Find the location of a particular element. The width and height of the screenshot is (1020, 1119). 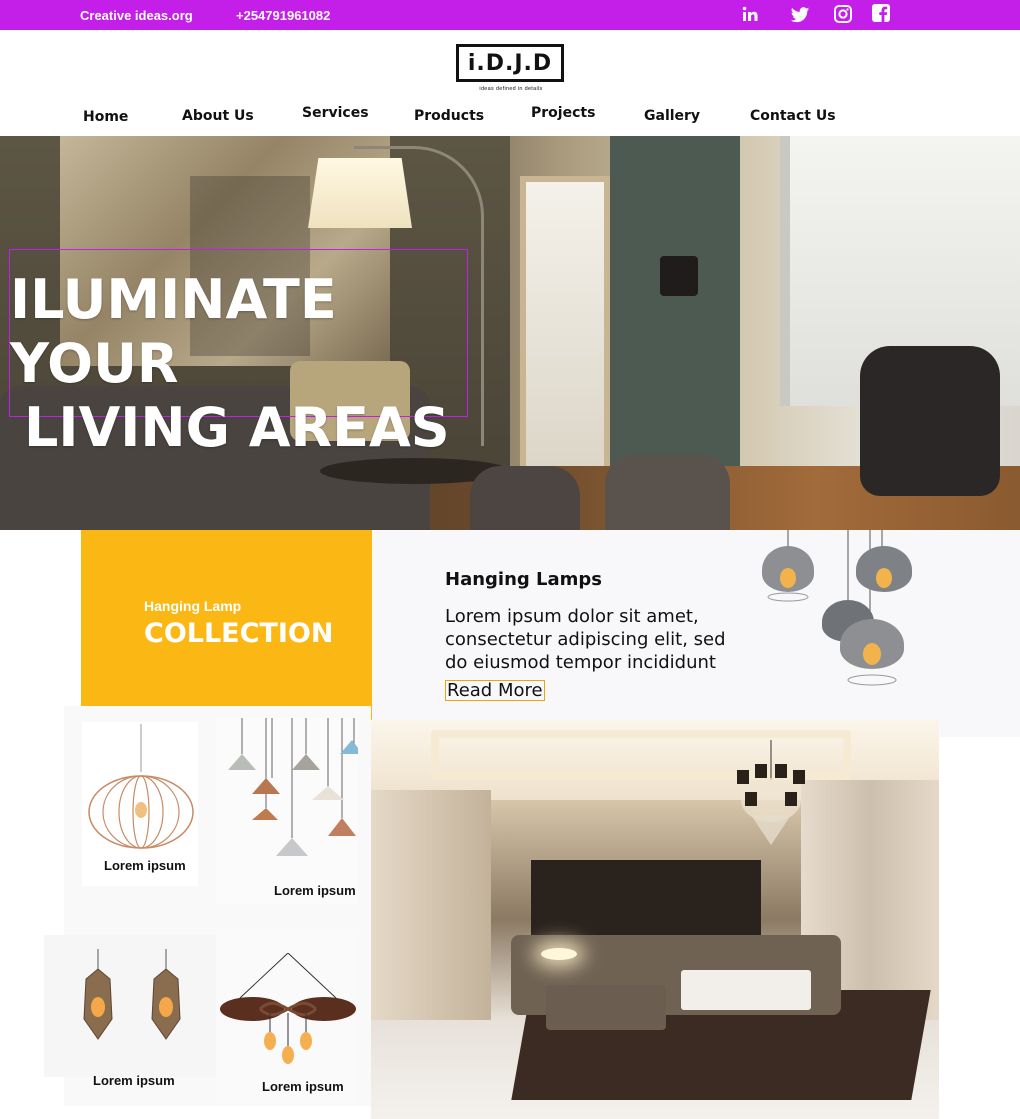

nav-projects: Projects is located at coordinates (563, 113).